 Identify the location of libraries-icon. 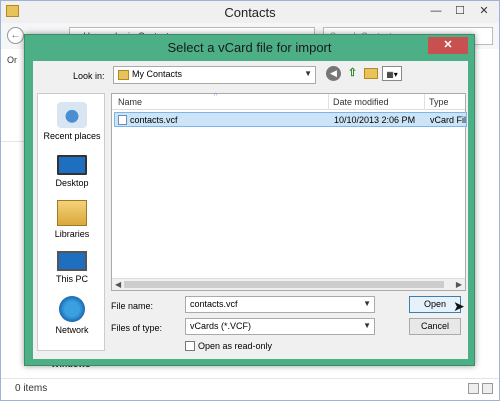
(72, 213).